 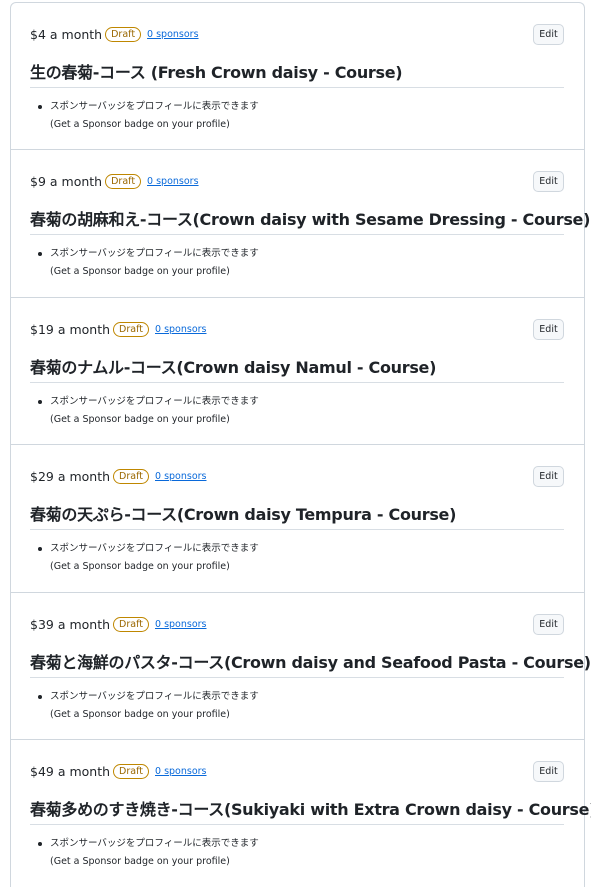 I want to click on tier-price: $19 a month, so click(x=70, y=329).